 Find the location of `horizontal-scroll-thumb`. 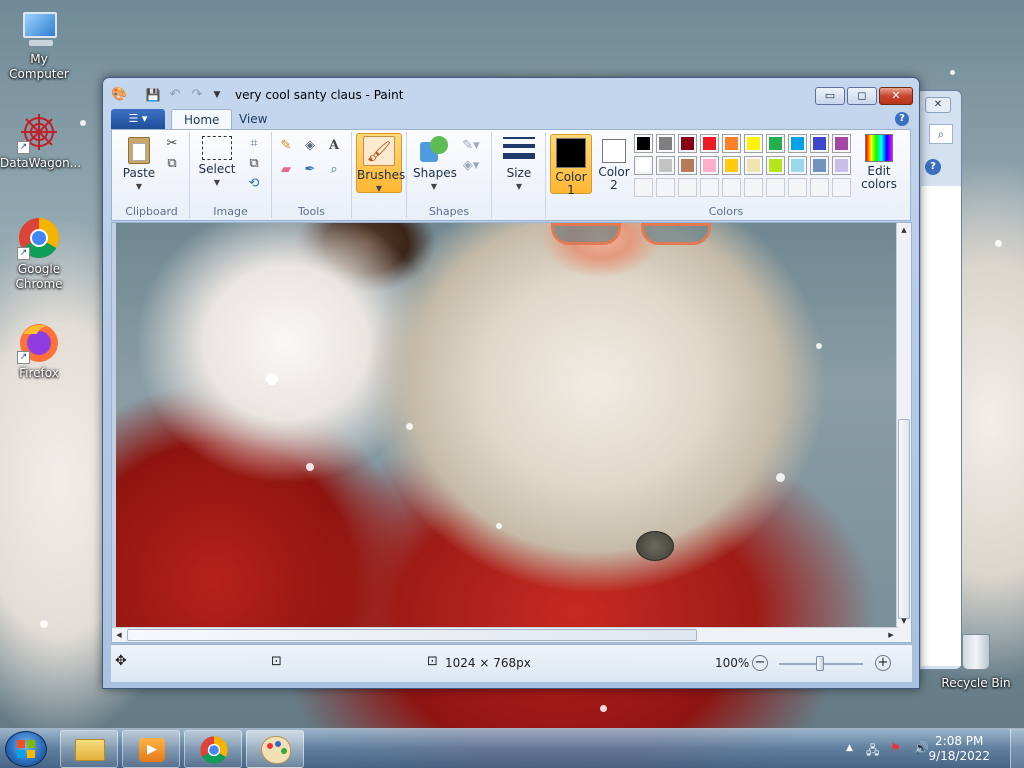

horizontal-scroll-thumb is located at coordinates (412, 635).